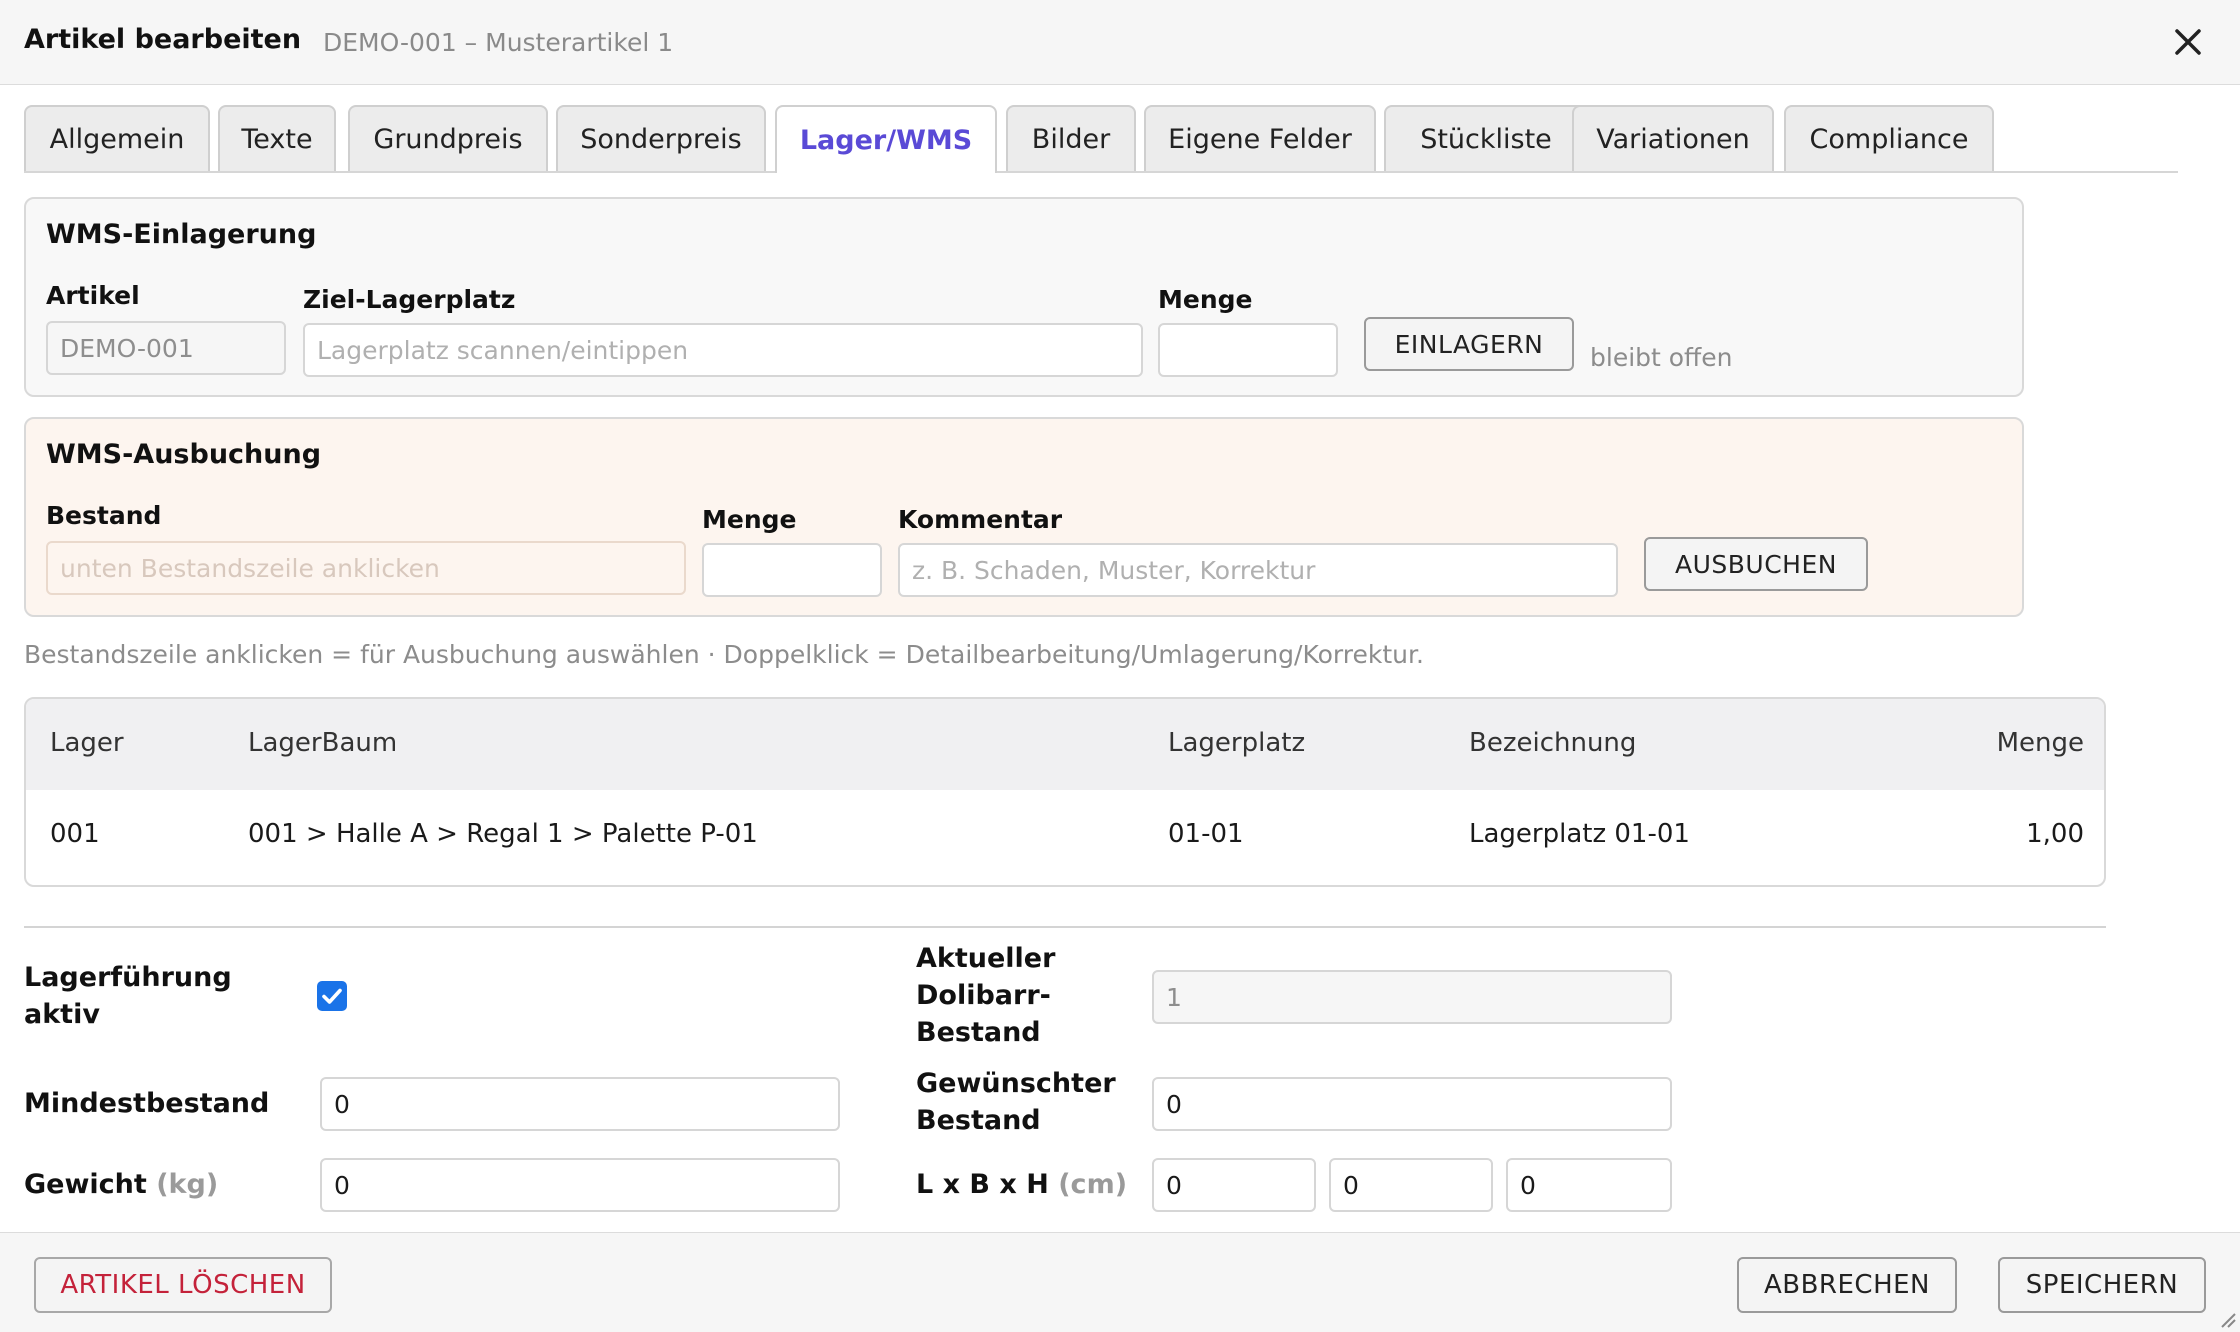 The width and height of the screenshot is (2240, 1332). What do you see at coordinates (886, 139) in the screenshot?
I see `tab-lager-wms: Lager/WMS` at bounding box center [886, 139].